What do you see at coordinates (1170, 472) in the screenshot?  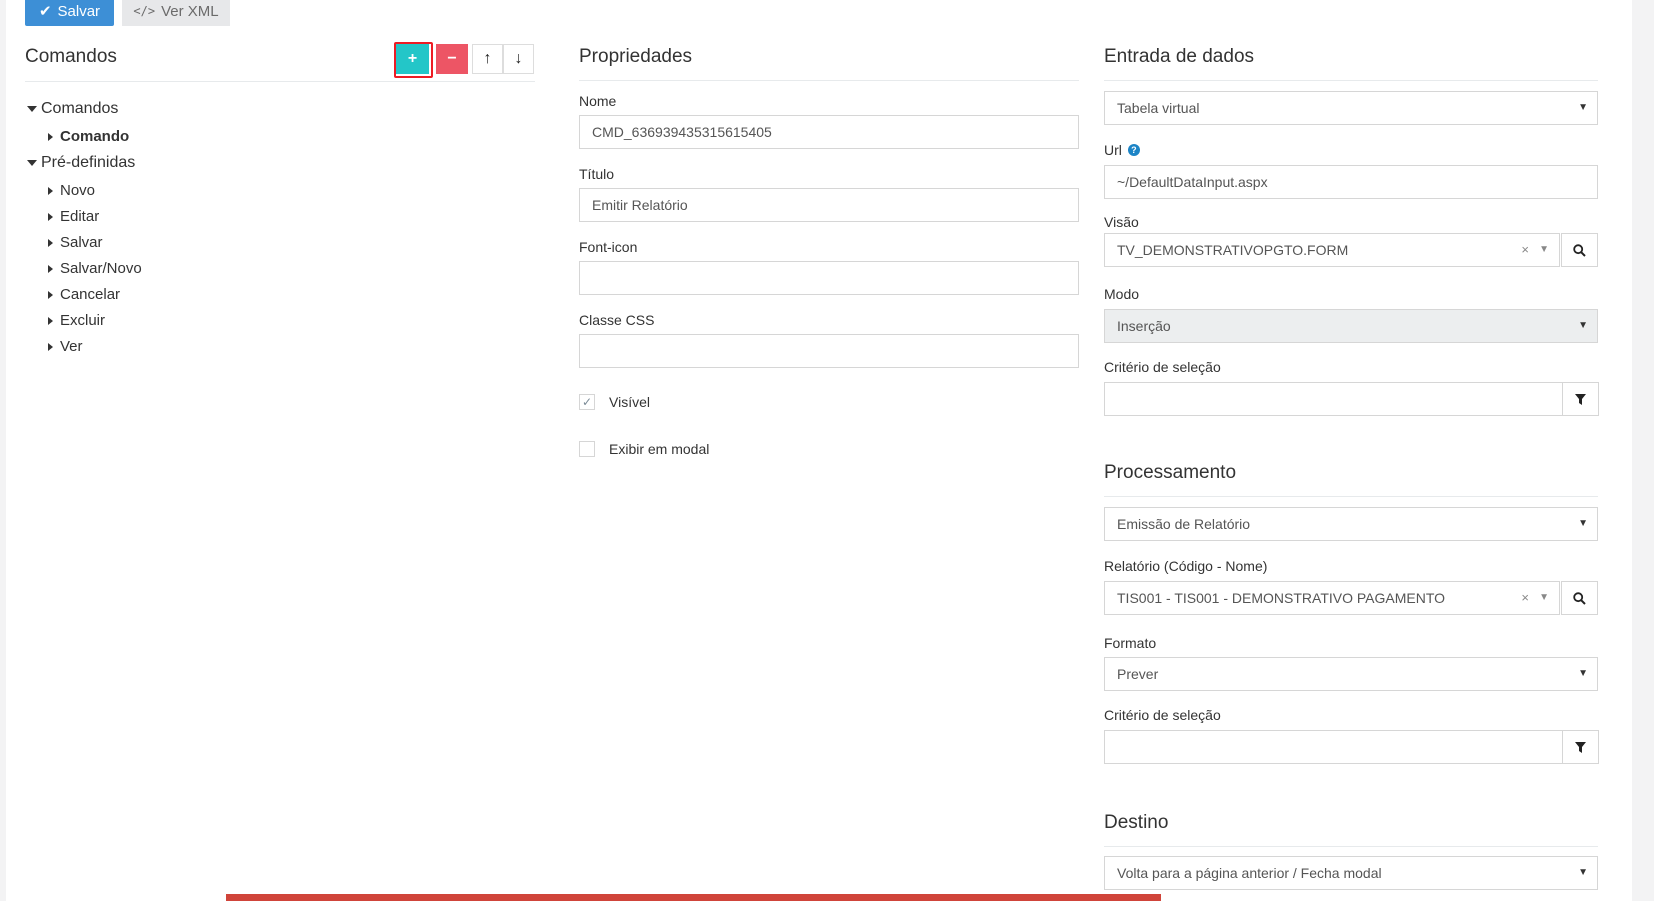 I see `processing-title: Processamento` at bounding box center [1170, 472].